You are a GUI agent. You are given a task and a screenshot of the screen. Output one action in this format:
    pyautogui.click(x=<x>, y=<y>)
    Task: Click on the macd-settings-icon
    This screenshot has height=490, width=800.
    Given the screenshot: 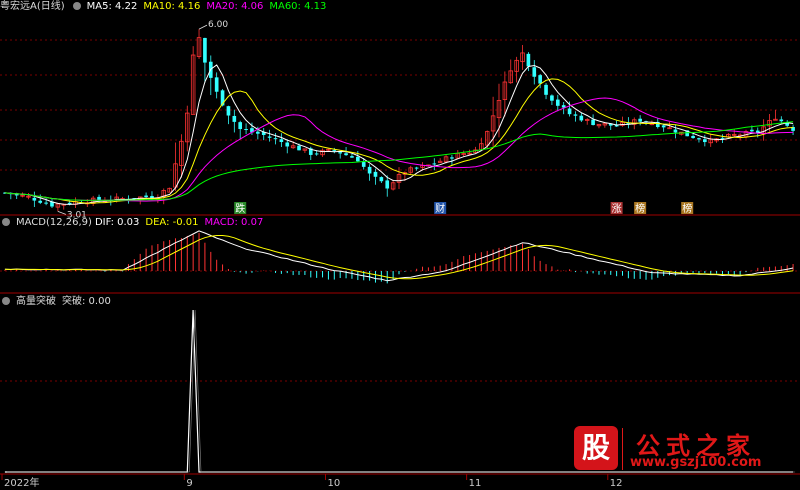 What is the action you would take?
    pyautogui.click(x=6, y=222)
    